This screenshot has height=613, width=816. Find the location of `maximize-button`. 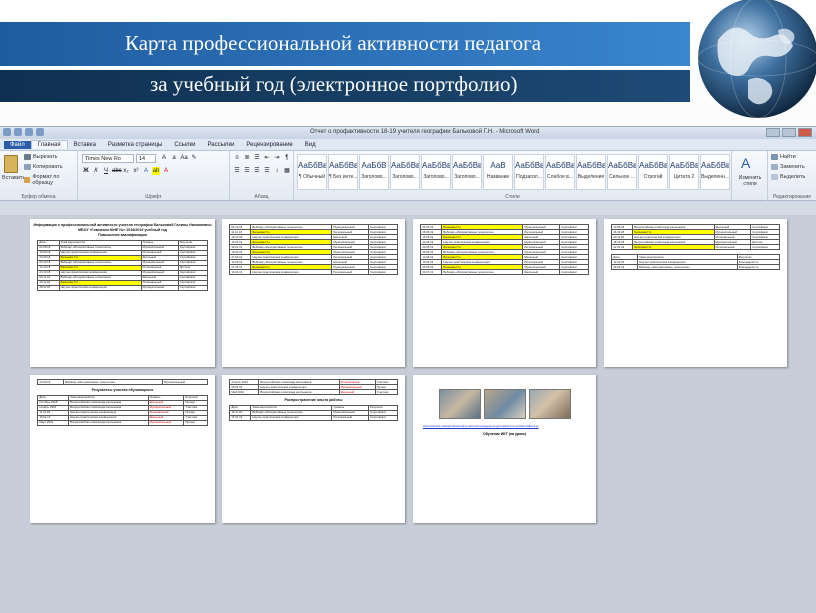

maximize-button is located at coordinates (789, 132).